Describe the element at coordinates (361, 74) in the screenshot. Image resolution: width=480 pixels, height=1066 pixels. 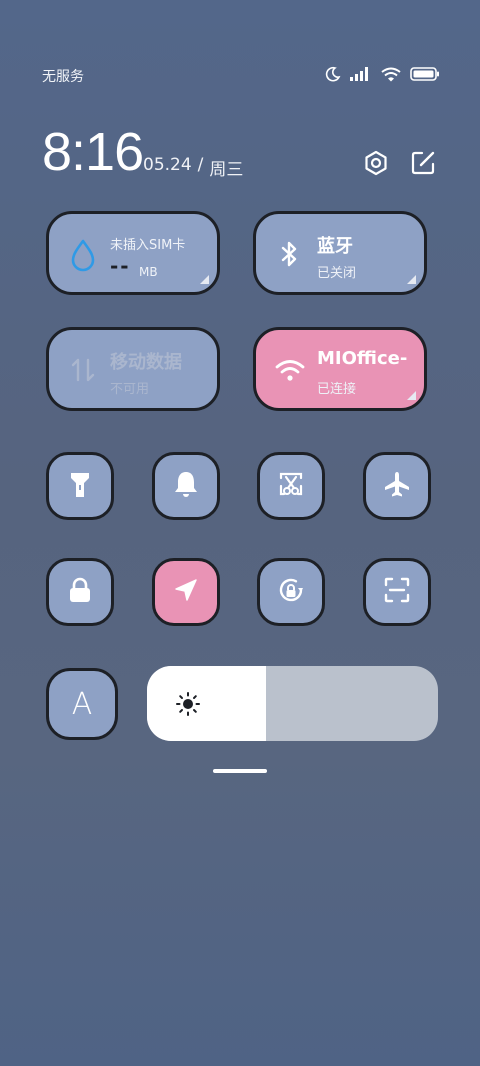
I see `signal-icon` at that location.